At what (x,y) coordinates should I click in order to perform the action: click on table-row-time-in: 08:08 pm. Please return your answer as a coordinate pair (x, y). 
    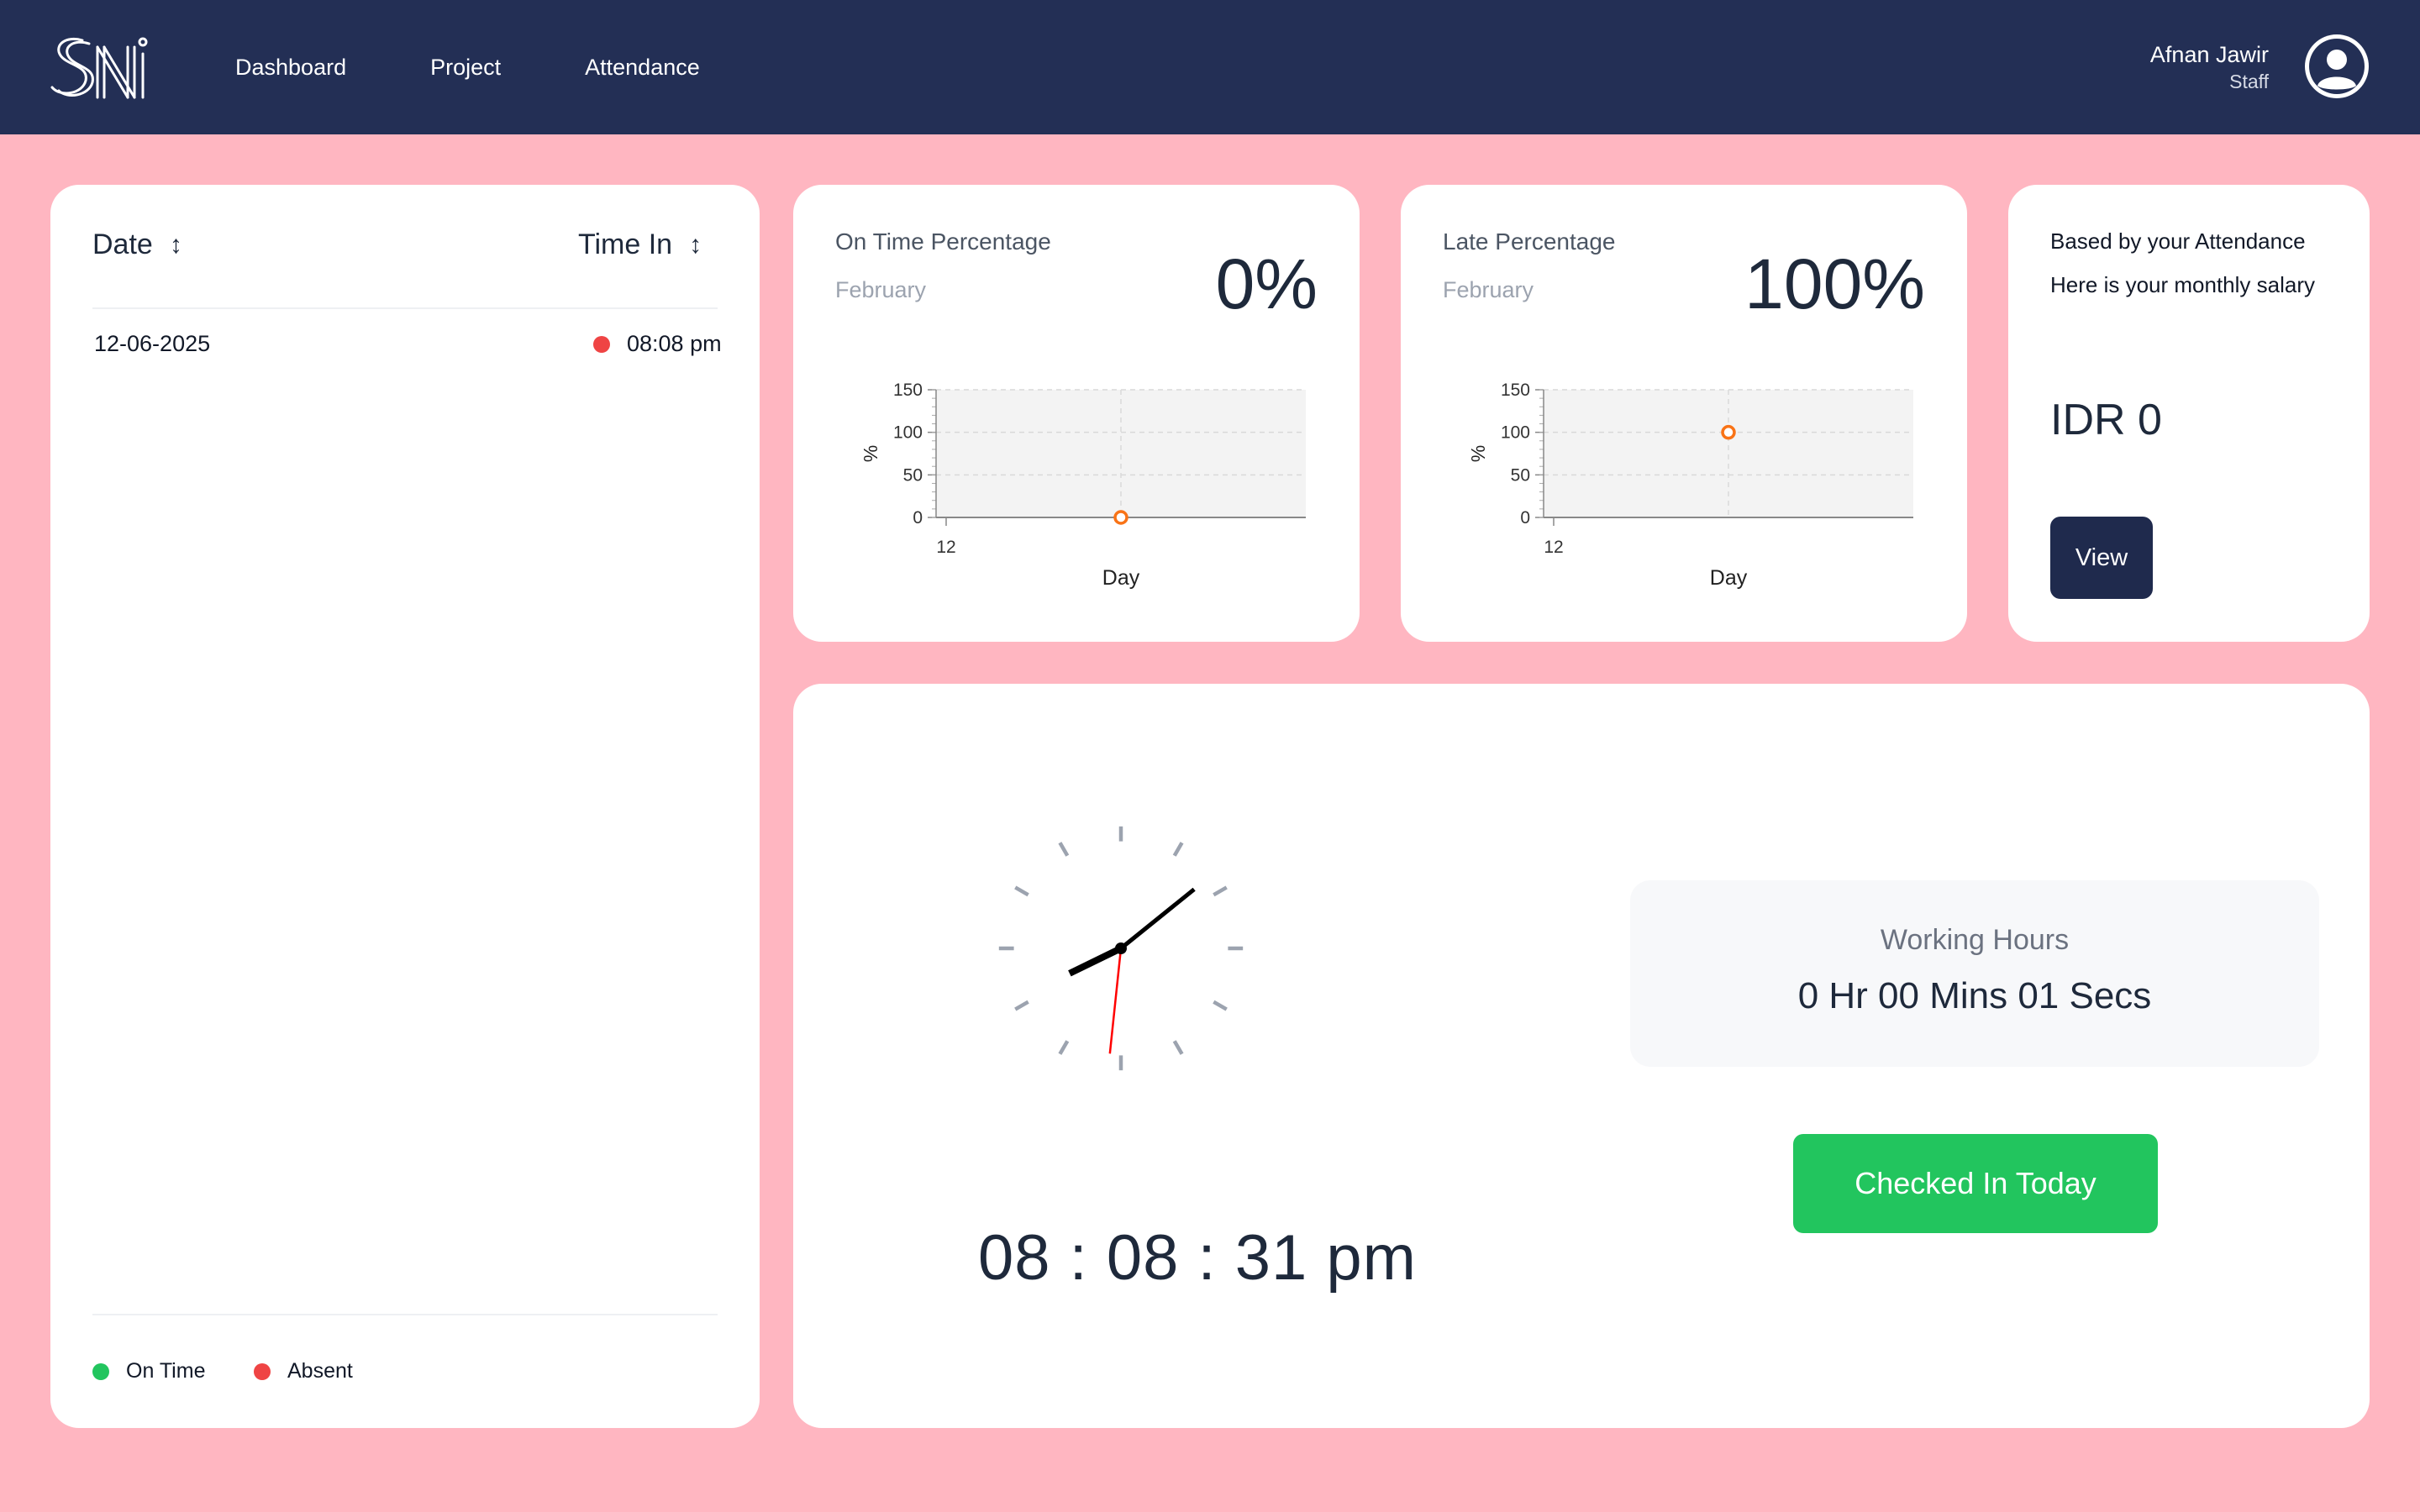
    Looking at the image, I should click on (658, 344).